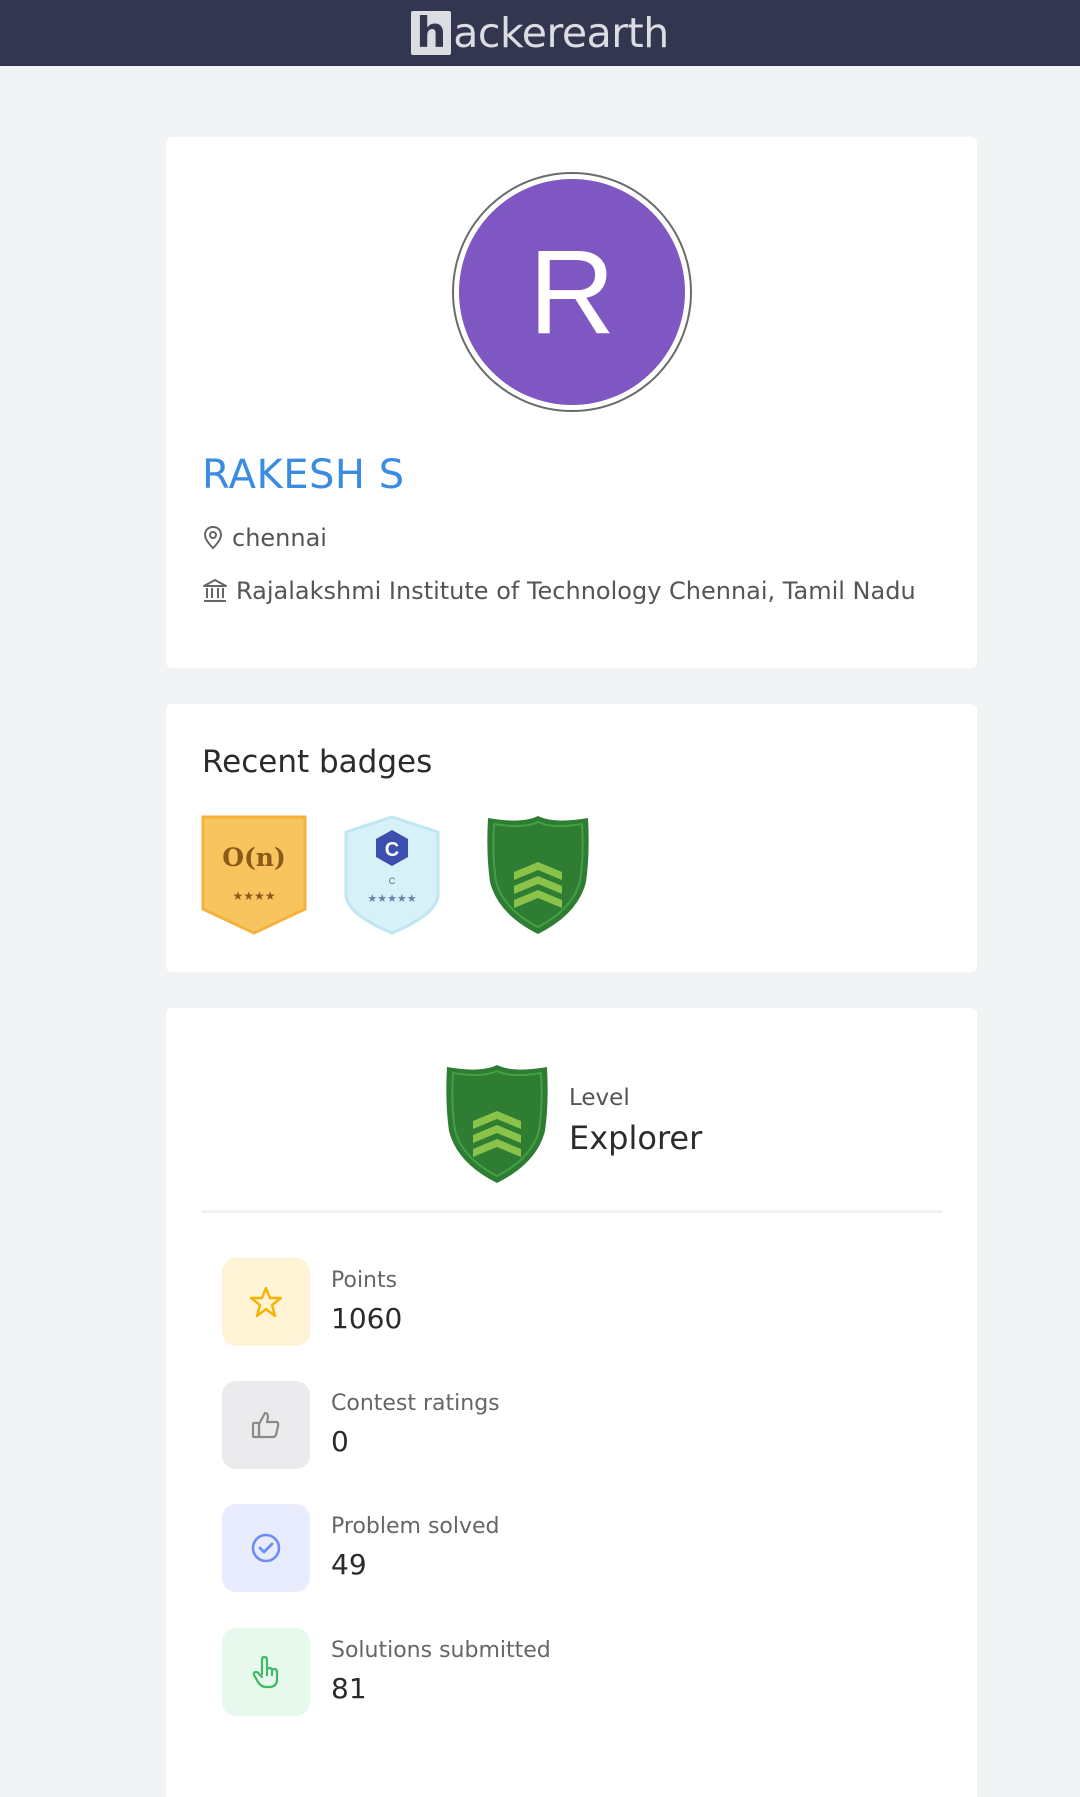 This screenshot has width=1080, height=1797. What do you see at coordinates (391, 898) in the screenshot?
I see `badge-c-stars: ★★★★★` at bounding box center [391, 898].